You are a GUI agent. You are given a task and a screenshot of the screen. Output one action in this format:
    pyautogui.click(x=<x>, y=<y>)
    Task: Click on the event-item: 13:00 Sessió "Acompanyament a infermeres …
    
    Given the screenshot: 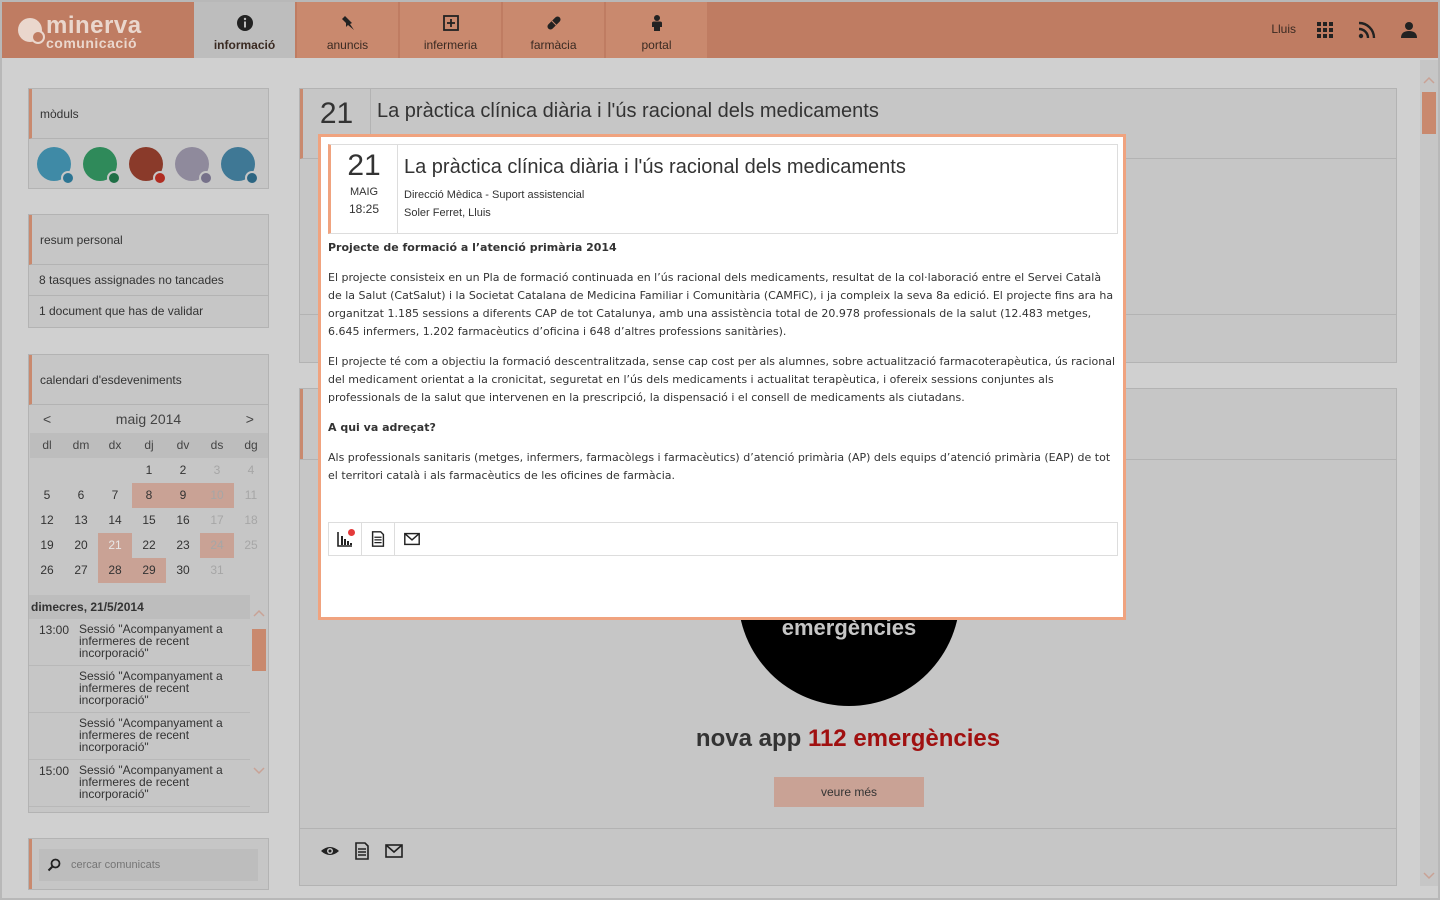 What is the action you would take?
    pyautogui.click(x=139, y=642)
    